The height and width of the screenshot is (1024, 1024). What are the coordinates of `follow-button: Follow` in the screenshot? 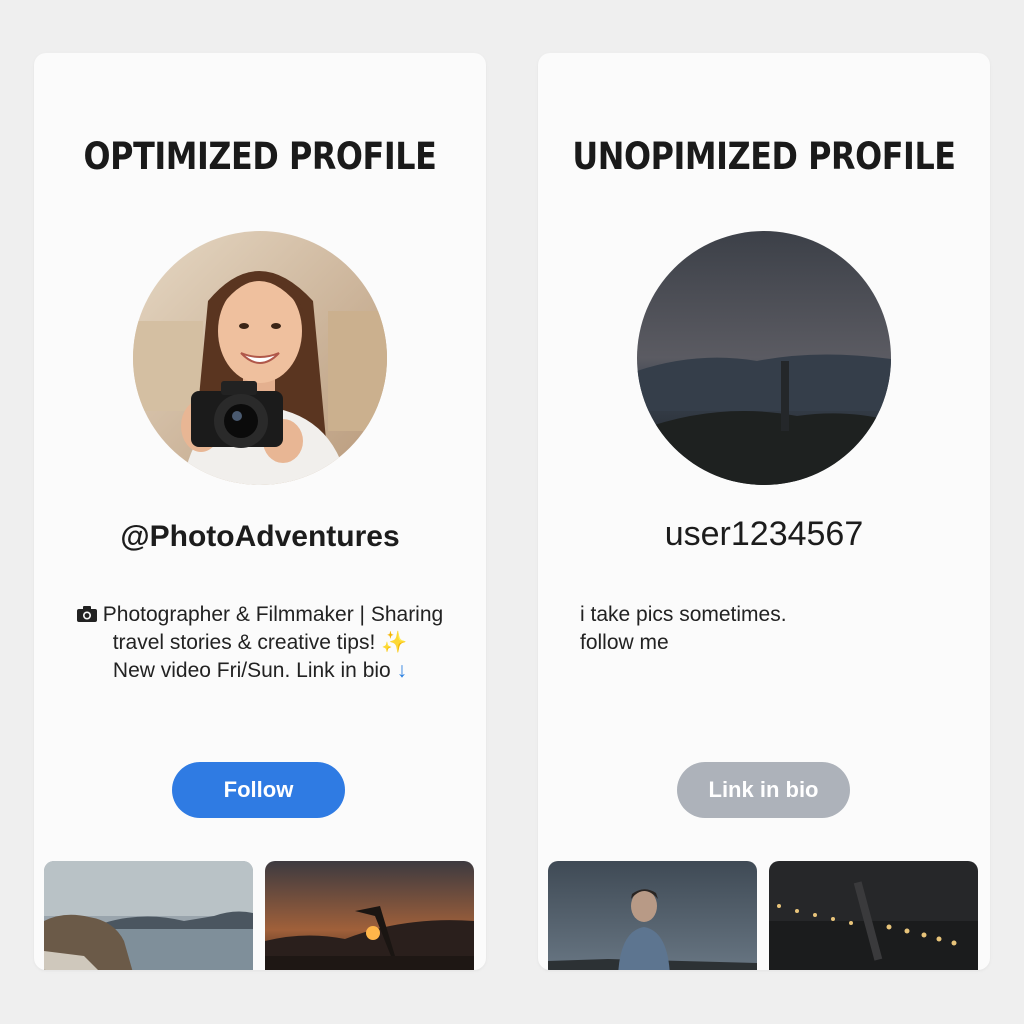 It's located at (258, 790).